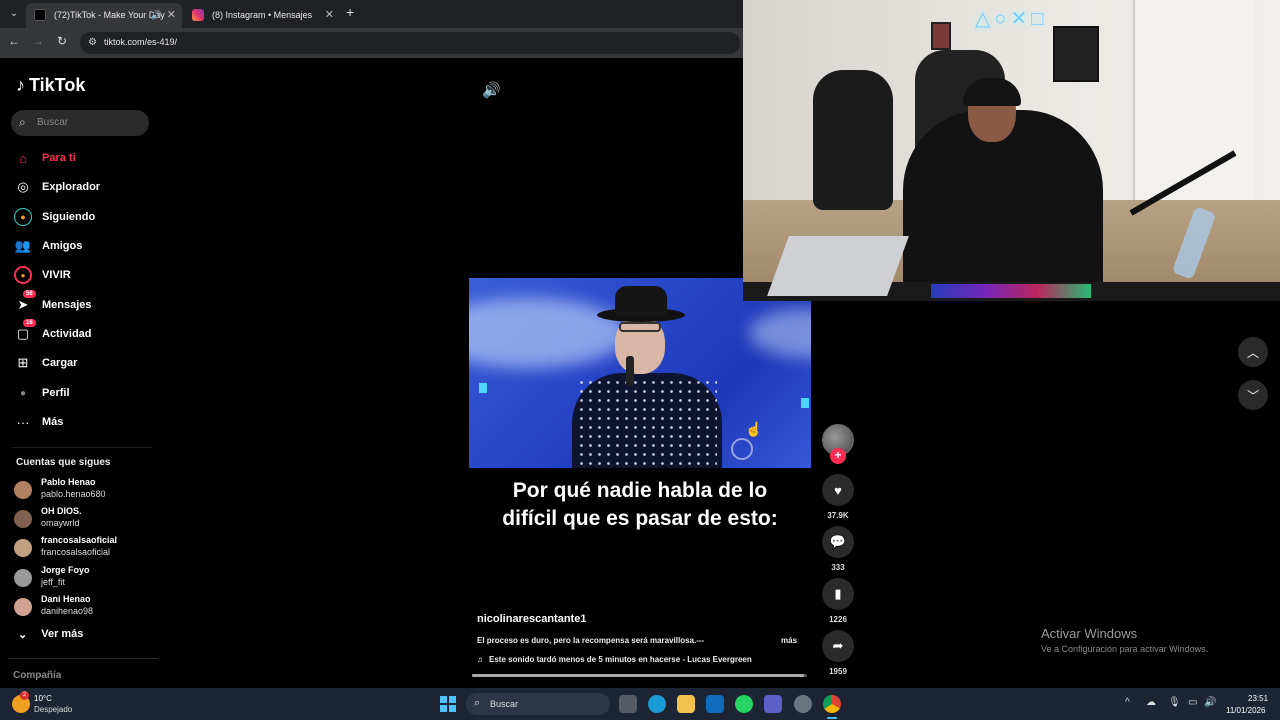 The height and width of the screenshot is (720, 1280). What do you see at coordinates (773, 704) in the screenshot?
I see `teams-icon` at bounding box center [773, 704].